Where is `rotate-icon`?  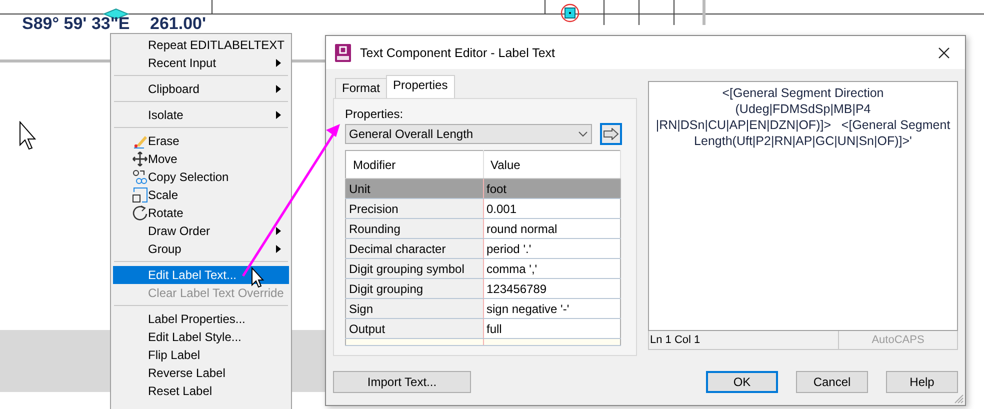
rotate-icon is located at coordinates (140, 213).